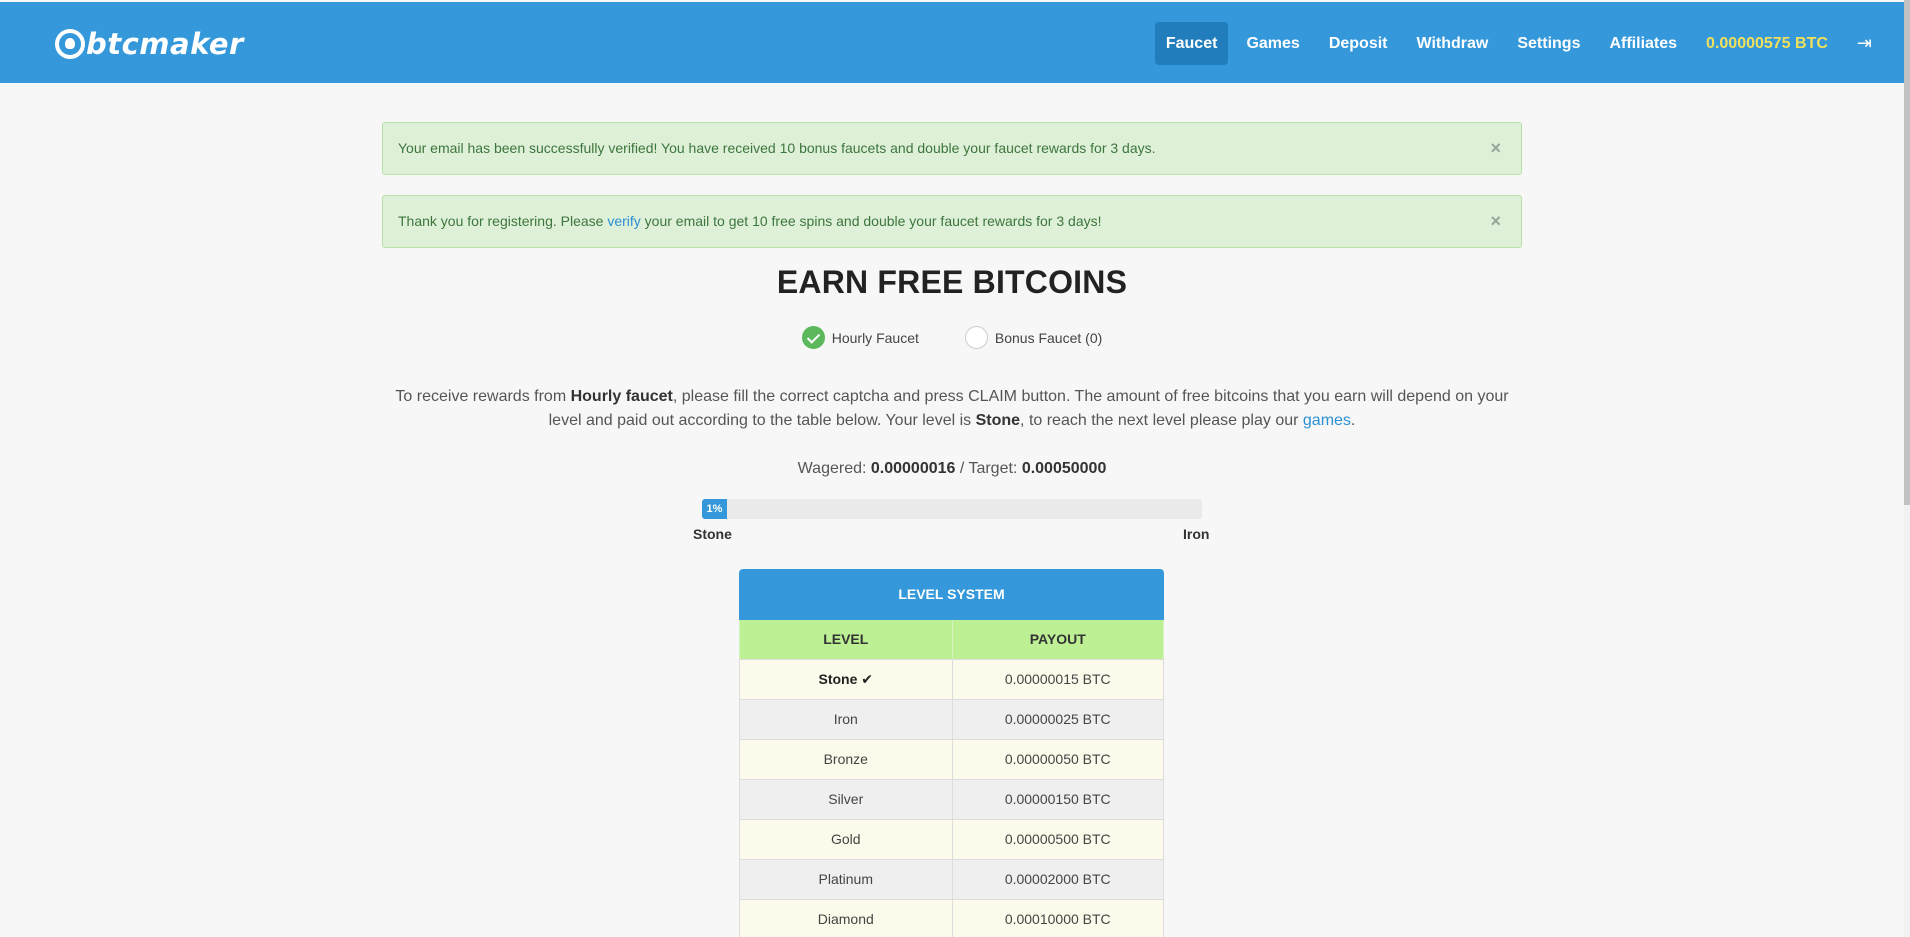 Image resolution: width=1910 pixels, height=937 pixels. What do you see at coordinates (1867, 43) in the screenshot?
I see `sign-out-icon: ⇥` at bounding box center [1867, 43].